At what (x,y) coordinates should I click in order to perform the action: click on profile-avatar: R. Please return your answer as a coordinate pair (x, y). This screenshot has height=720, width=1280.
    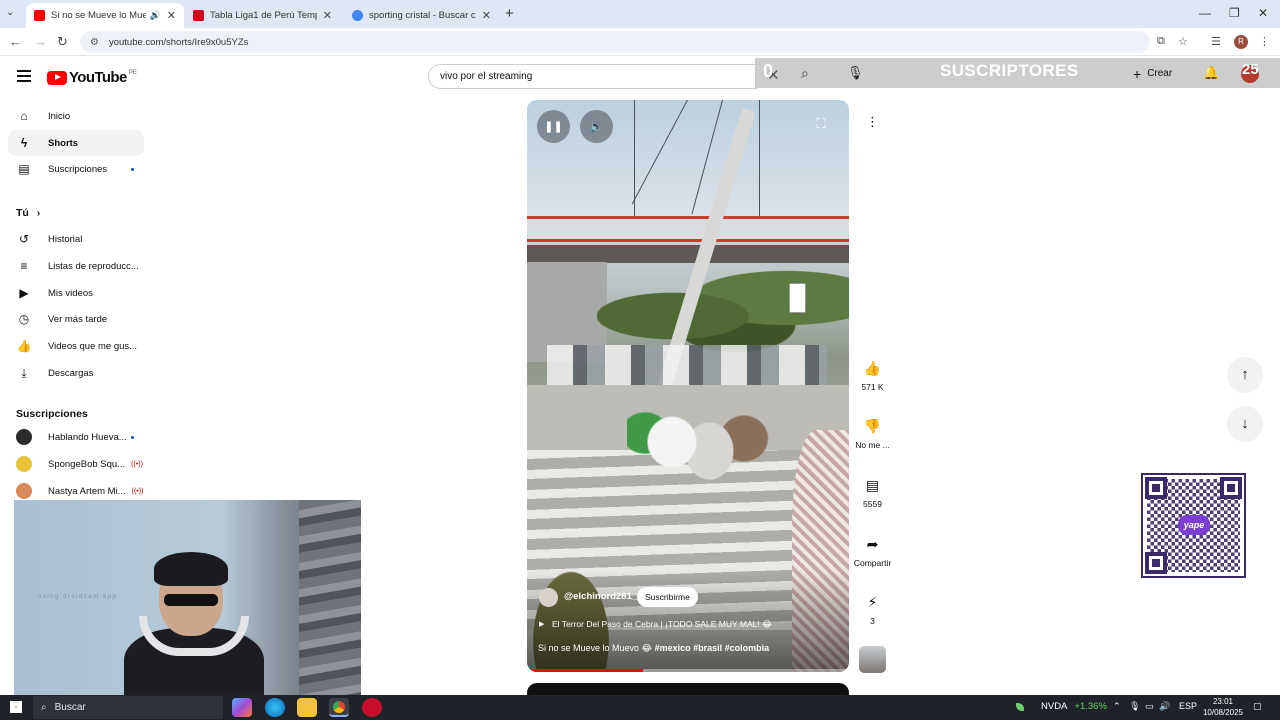
    Looking at the image, I should click on (1241, 42).